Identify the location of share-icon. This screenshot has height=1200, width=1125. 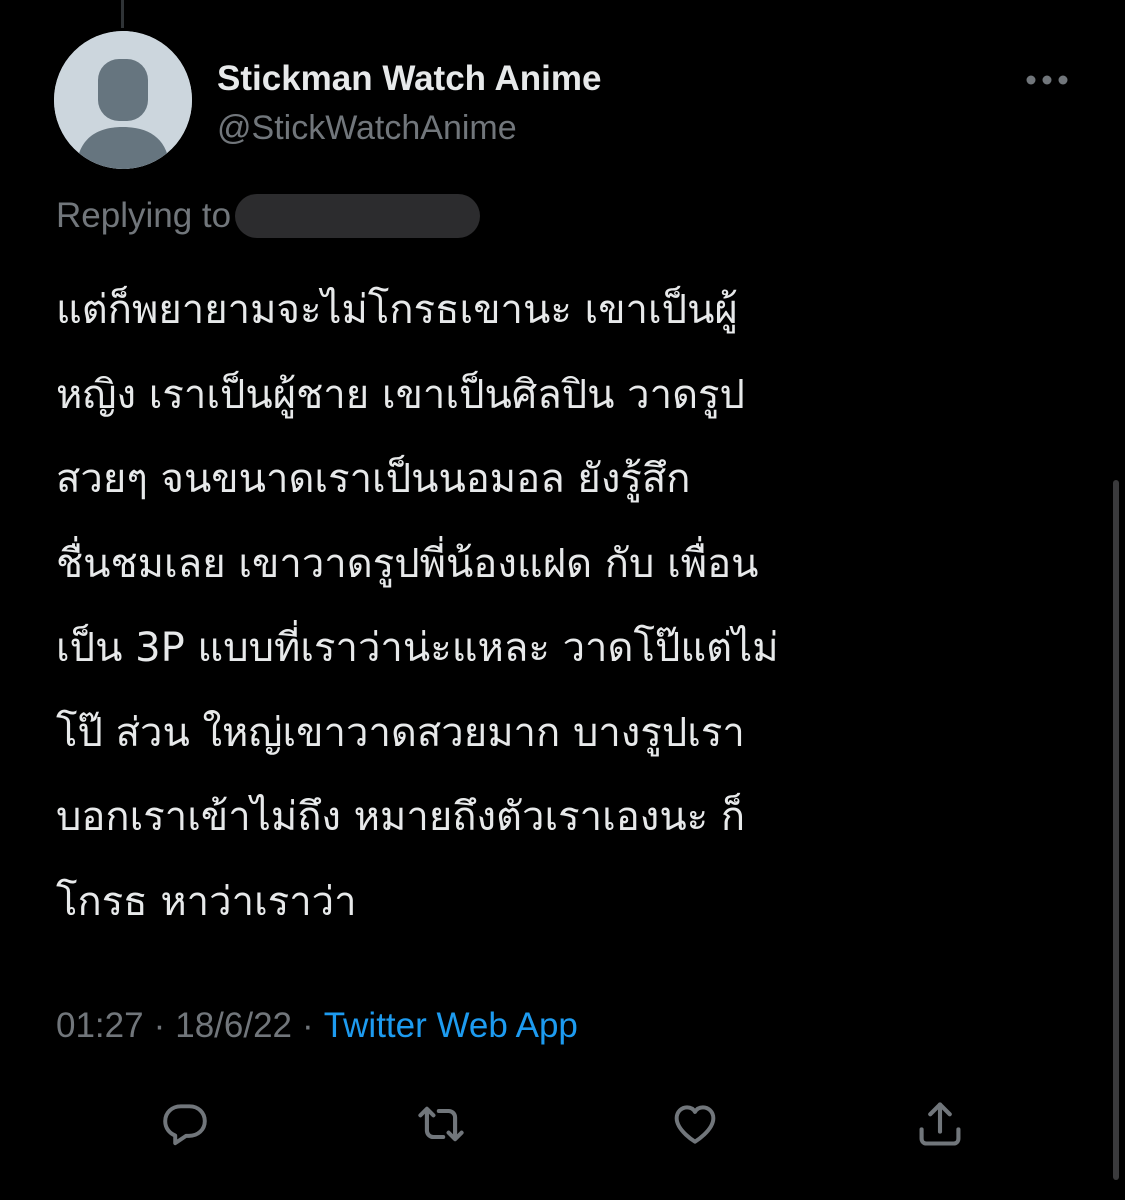
(940, 1124).